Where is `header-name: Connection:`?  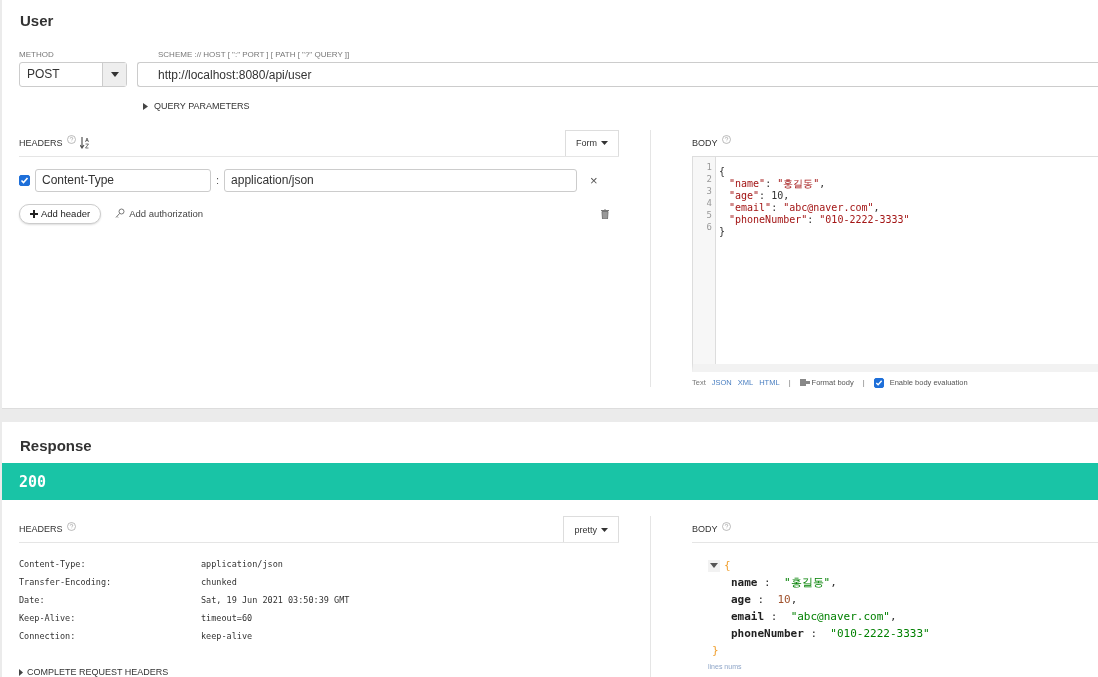
header-name: Connection: is located at coordinates (48, 636).